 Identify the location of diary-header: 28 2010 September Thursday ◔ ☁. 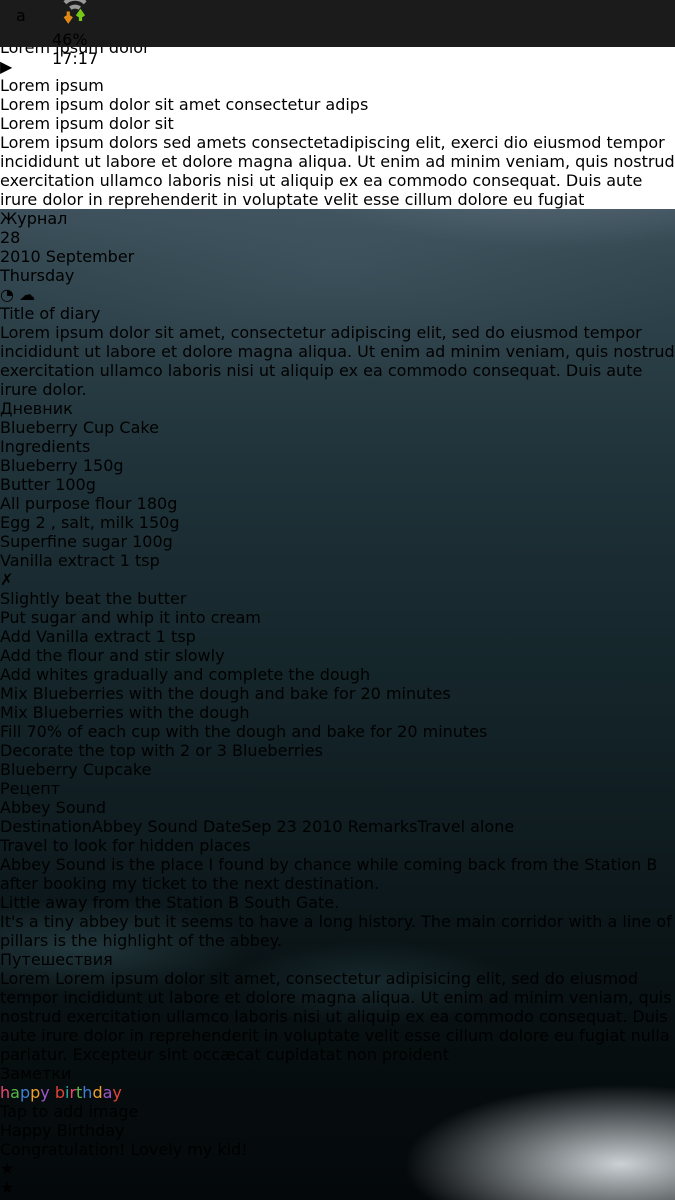
(337, 266).